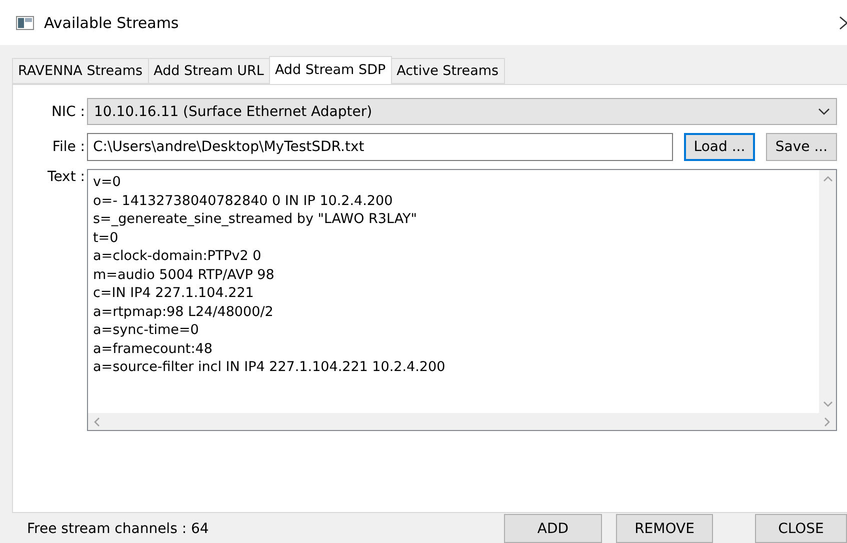  What do you see at coordinates (68, 147) in the screenshot?
I see `file-label: File :` at bounding box center [68, 147].